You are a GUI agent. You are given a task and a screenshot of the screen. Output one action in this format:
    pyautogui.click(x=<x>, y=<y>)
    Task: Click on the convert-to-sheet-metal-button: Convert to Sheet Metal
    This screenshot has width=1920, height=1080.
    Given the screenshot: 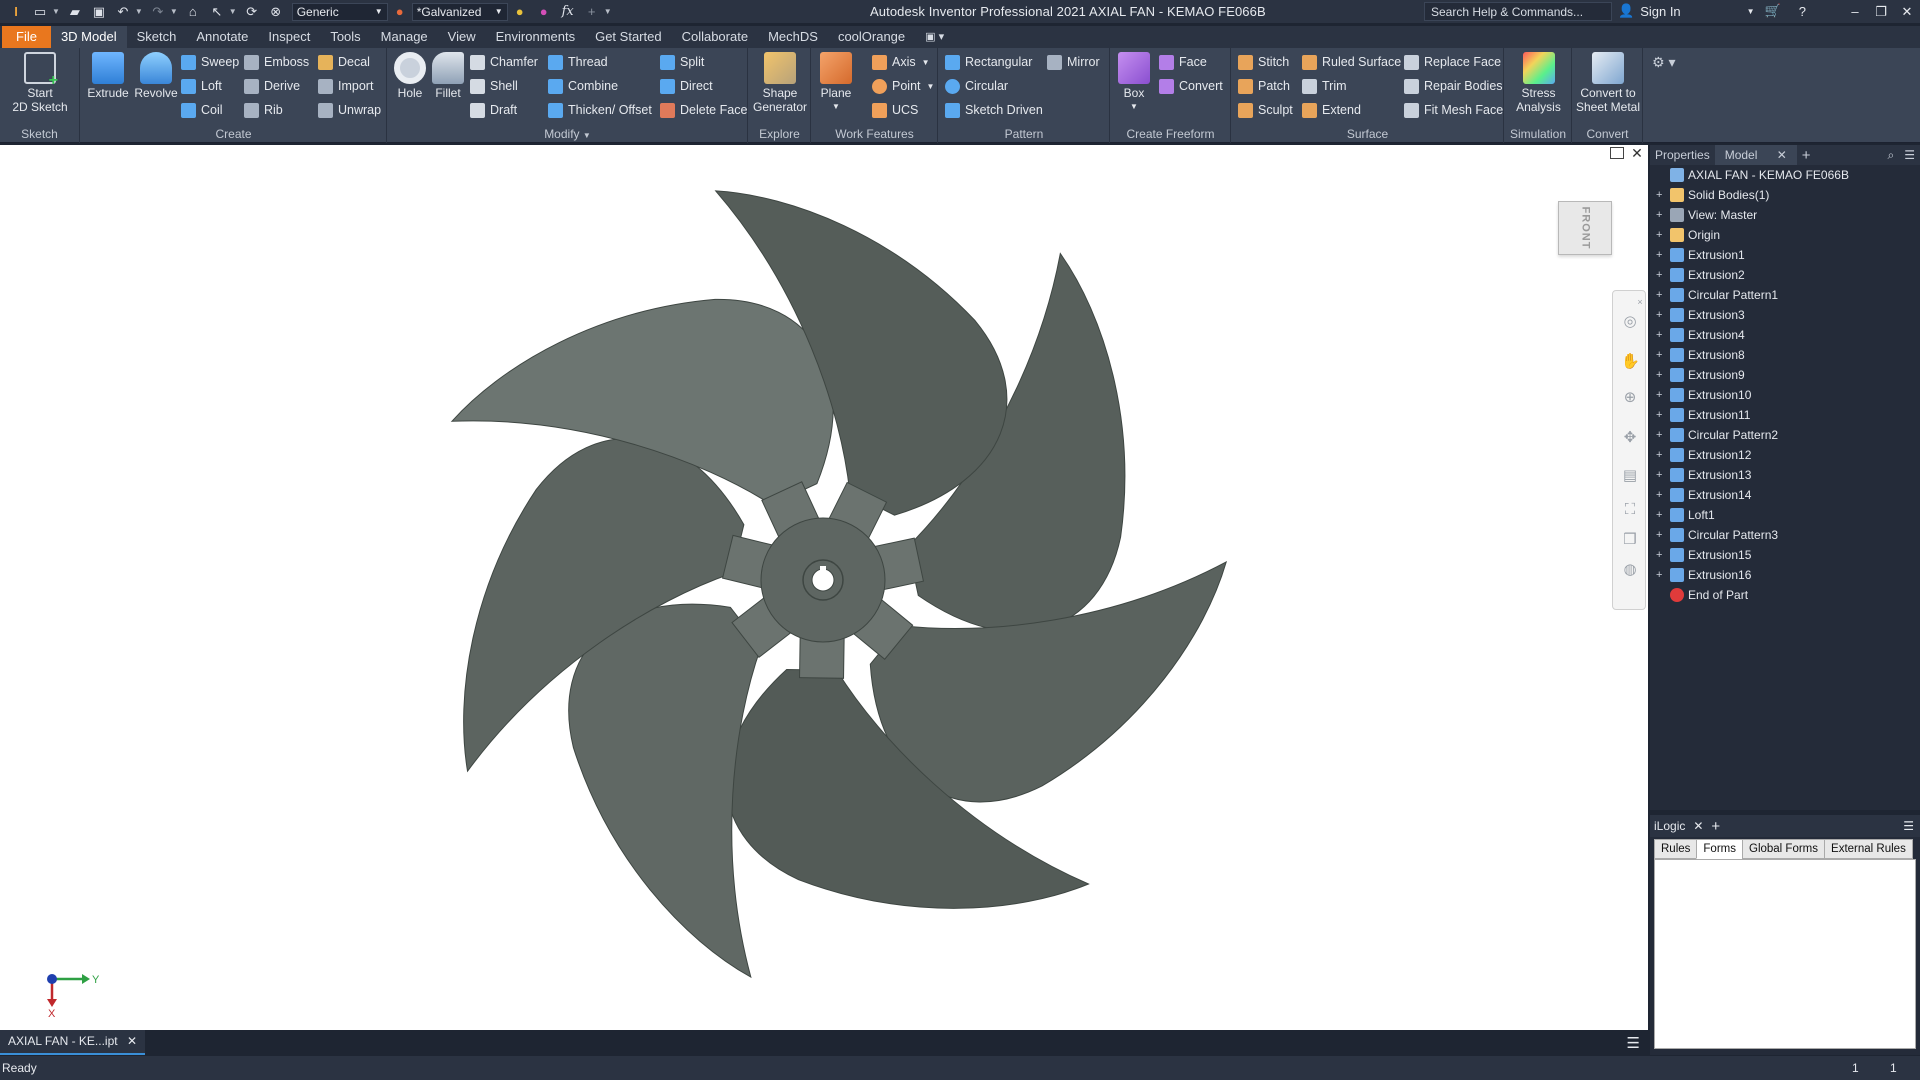 What is the action you would take?
    pyautogui.click(x=1608, y=83)
    